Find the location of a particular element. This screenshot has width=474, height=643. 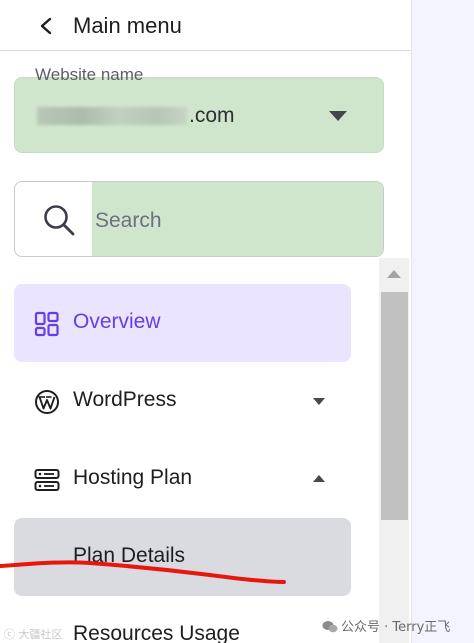

header-title: Main menu is located at coordinates (127, 25).